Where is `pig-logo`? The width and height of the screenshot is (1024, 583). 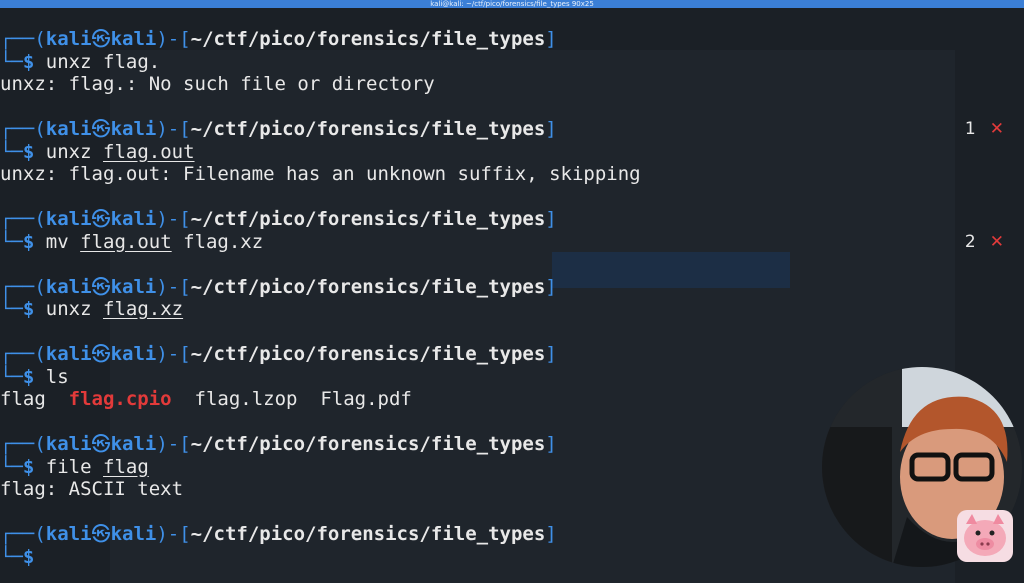 pig-logo is located at coordinates (985, 536).